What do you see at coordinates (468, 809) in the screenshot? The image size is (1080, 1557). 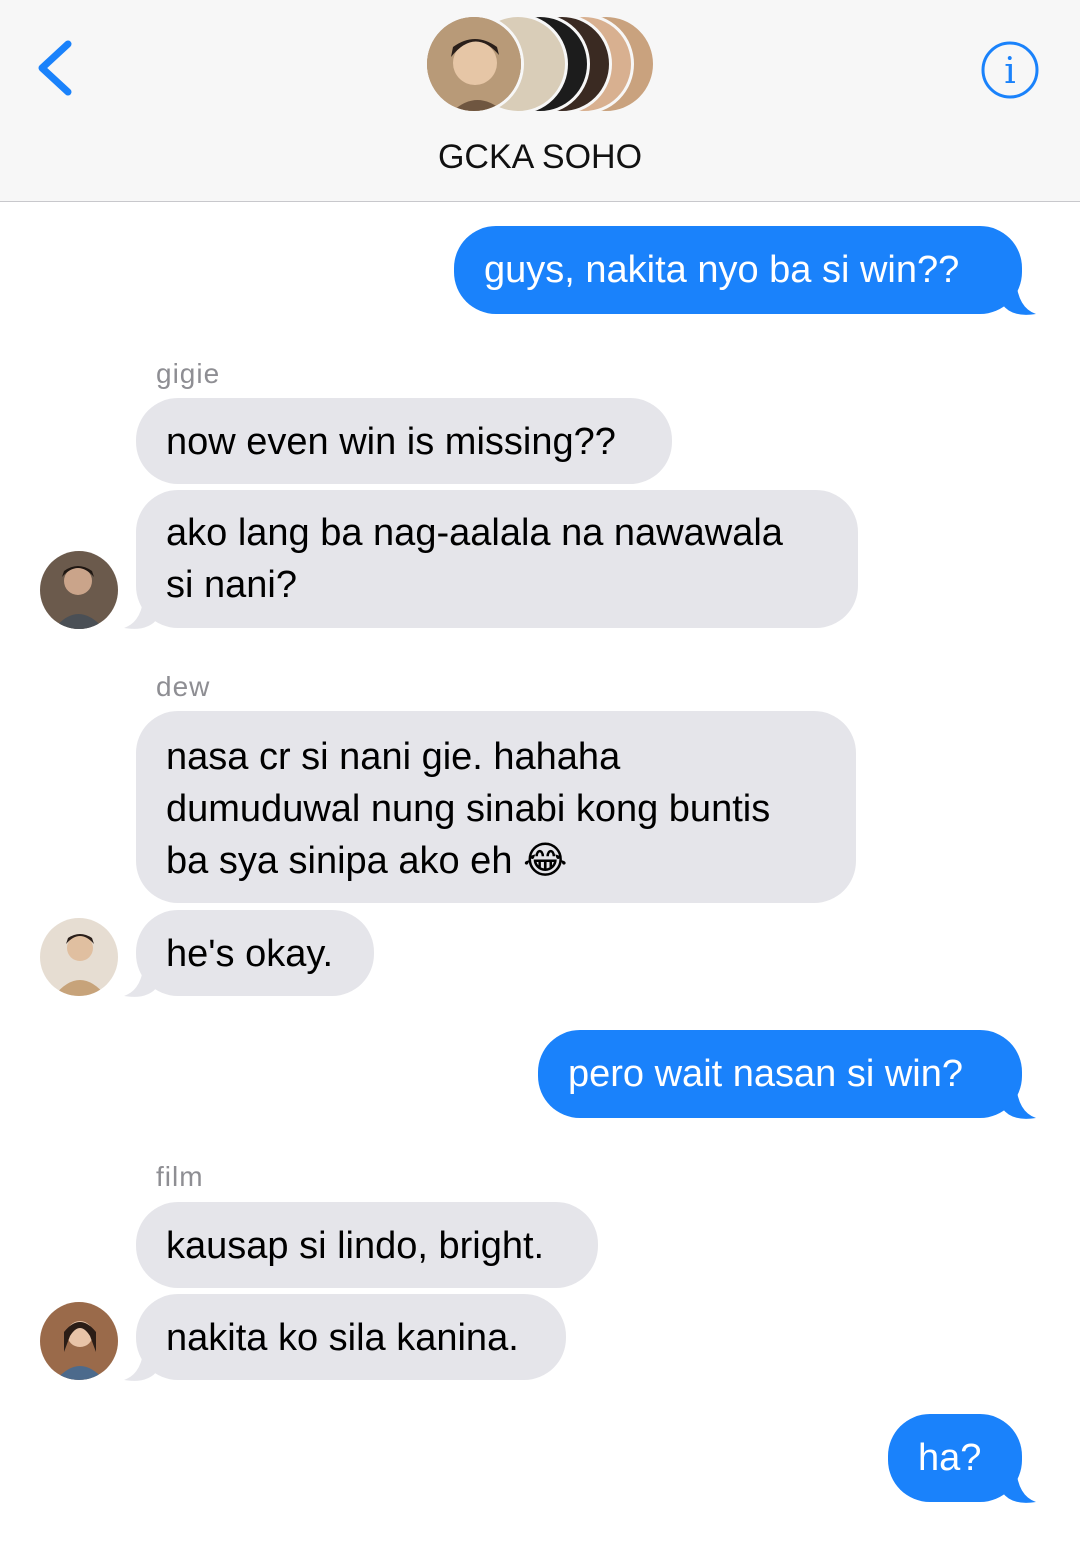 I see `message-text-line: dumuduwal nung sinabi kong buntis` at bounding box center [468, 809].